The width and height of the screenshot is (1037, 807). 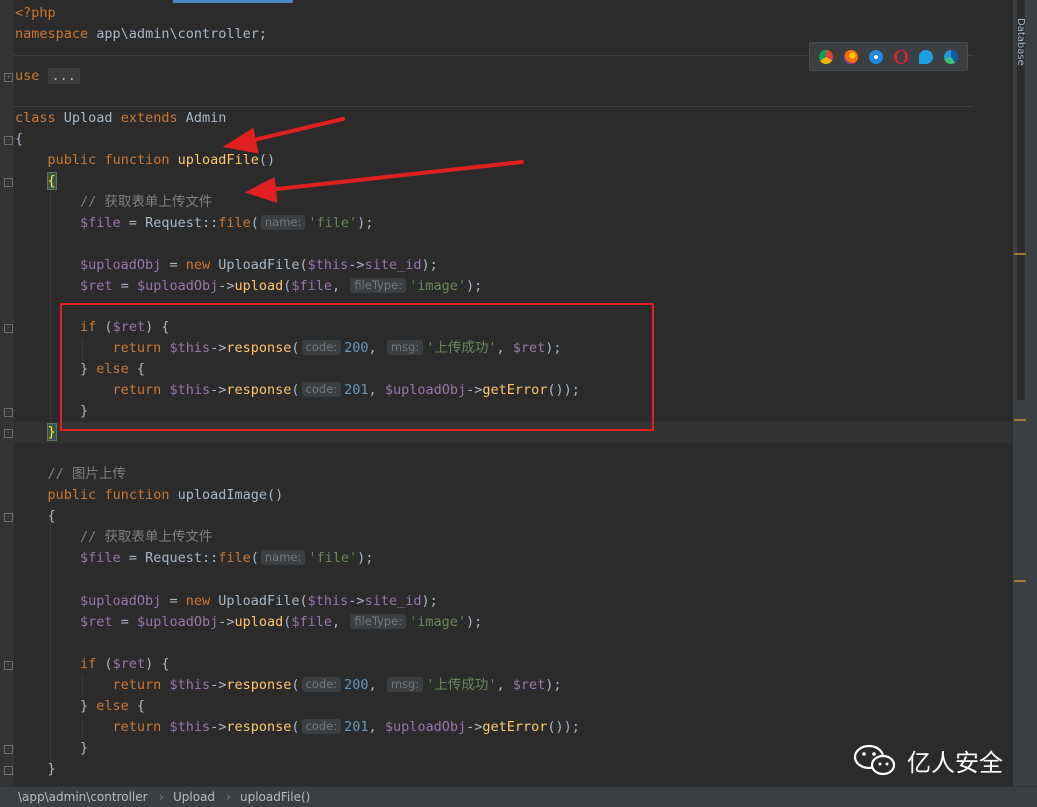 What do you see at coordinates (826, 56) in the screenshot?
I see `chrome-icon` at bounding box center [826, 56].